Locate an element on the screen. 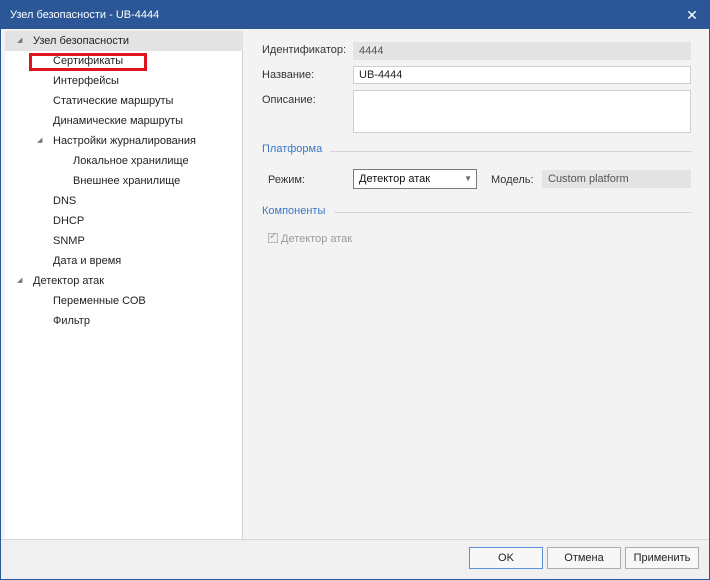 The width and height of the screenshot is (710, 580). window-title: Узел безопасности - UB-4444 is located at coordinates (85, 15).